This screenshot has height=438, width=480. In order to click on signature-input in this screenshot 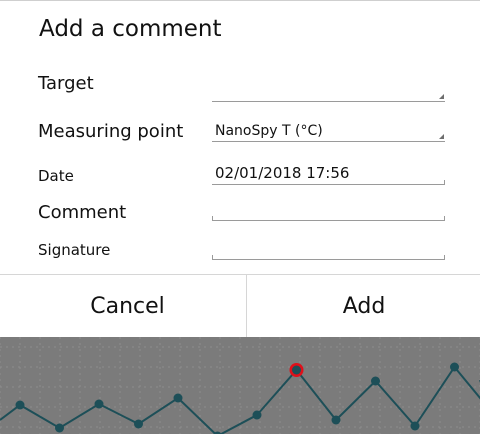, I will do `click(328, 249)`.